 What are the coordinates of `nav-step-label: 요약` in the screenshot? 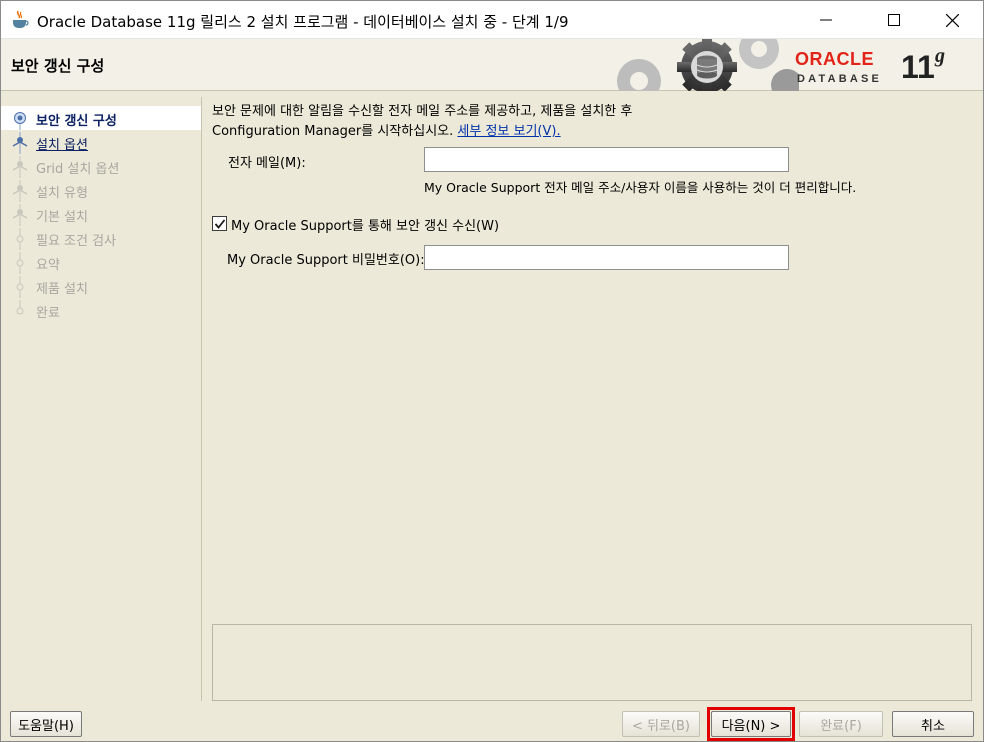 It's located at (48, 265).